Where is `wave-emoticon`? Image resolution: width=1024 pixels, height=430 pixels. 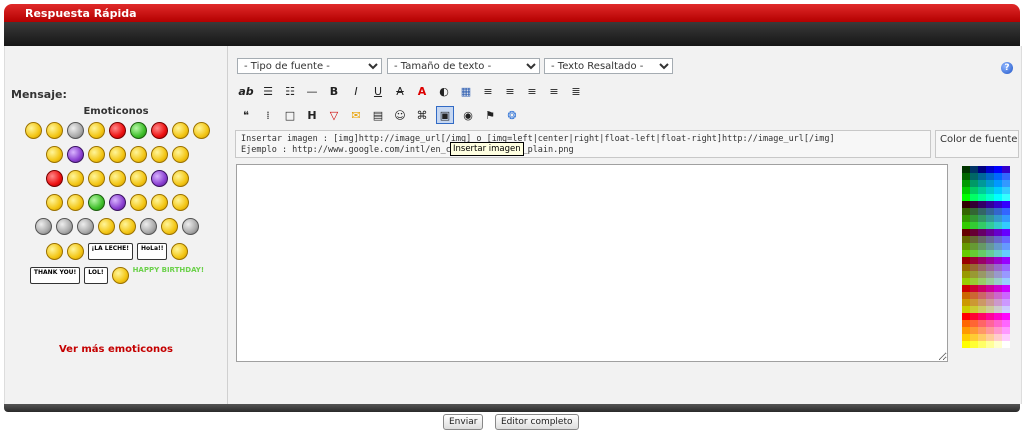
wave-emoticon is located at coordinates (75, 202).